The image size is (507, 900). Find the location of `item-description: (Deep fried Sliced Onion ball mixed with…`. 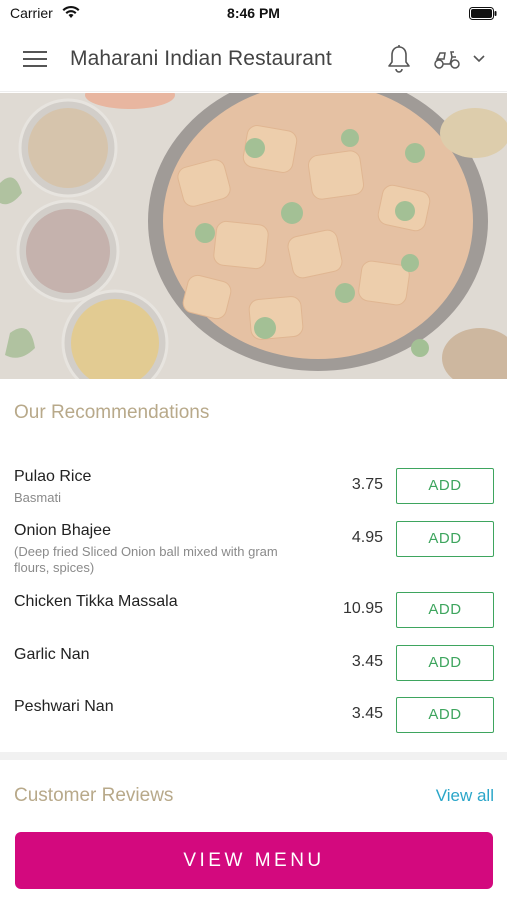

item-description: (Deep fried Sliced Onion ball mixed with… is located at coordinates (146, 559).